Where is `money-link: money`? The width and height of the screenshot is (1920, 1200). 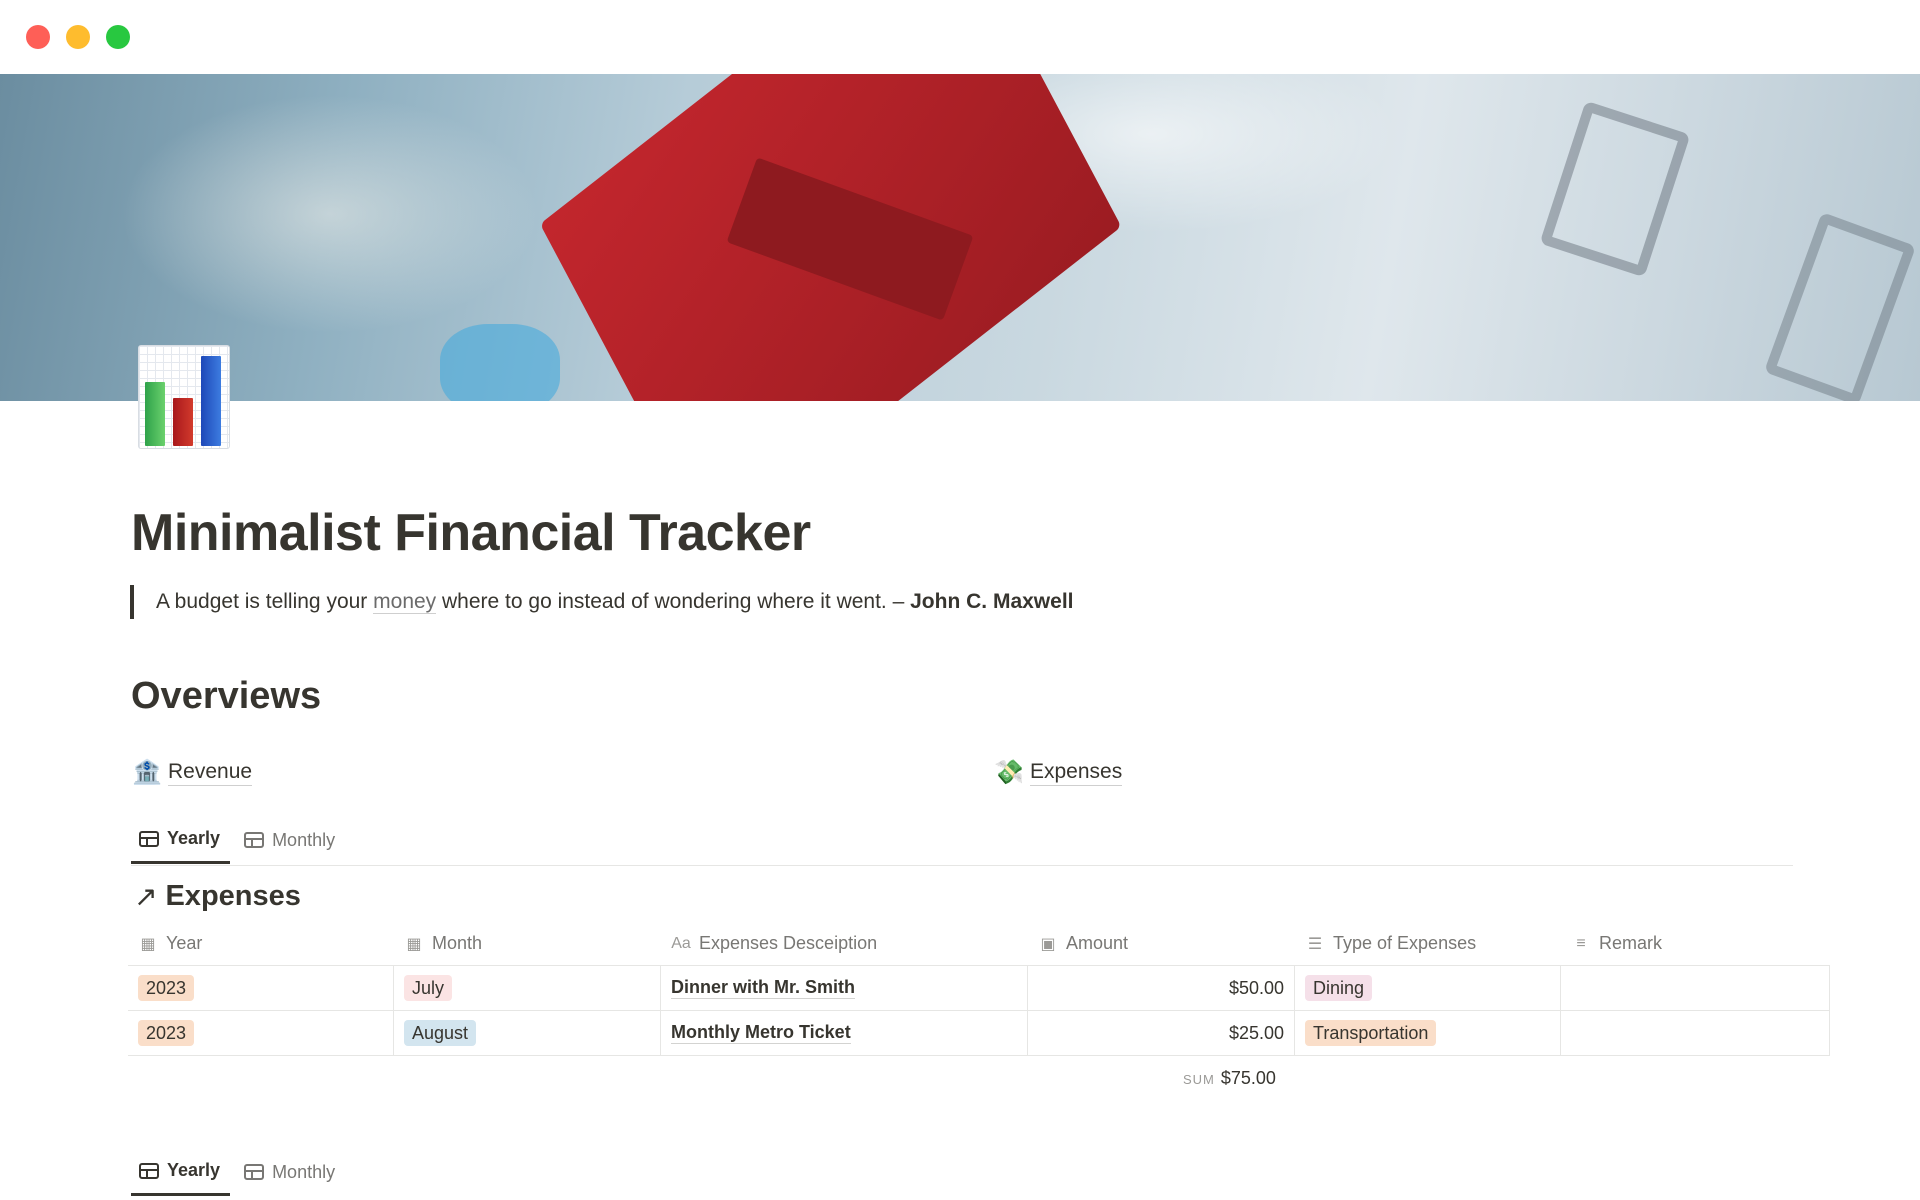
money-link: money is located at coordinates (405, 602).